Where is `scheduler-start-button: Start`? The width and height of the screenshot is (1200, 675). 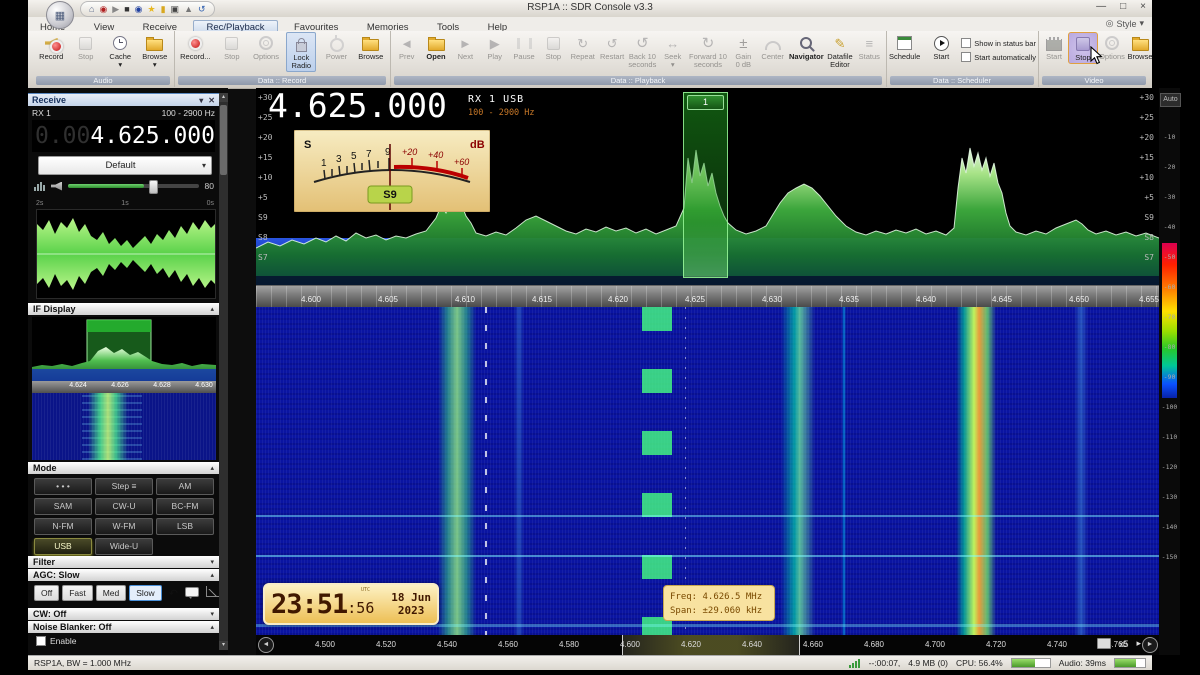
scheduler-start-button: Start is located at coordinates (941, 47).